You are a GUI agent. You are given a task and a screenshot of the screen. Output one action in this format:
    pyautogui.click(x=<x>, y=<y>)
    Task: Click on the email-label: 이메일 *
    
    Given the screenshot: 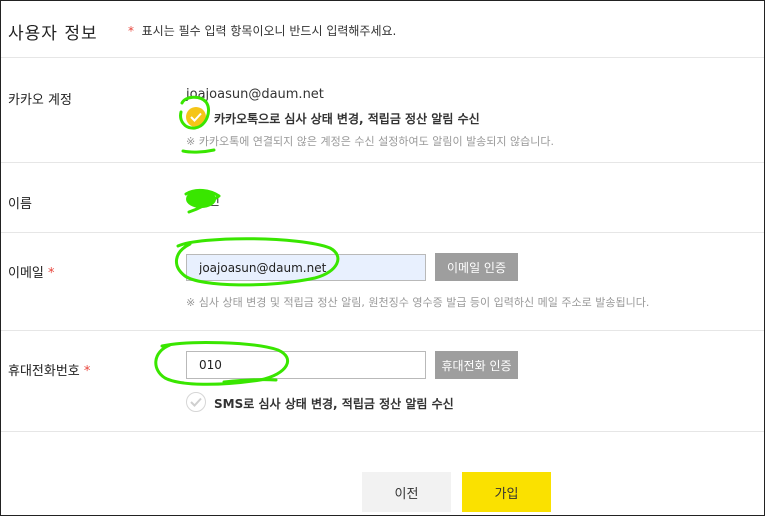 What is the action you would take?
    pyautogui.click(x=31, y=271)
    